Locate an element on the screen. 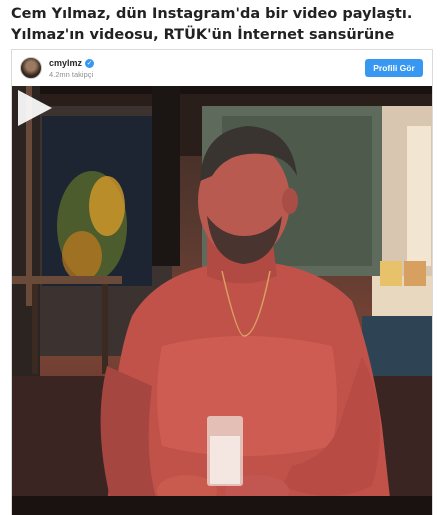 The image size is (440, 515). username-row: cmylmz ✓ is located at coordinates (72, 63).